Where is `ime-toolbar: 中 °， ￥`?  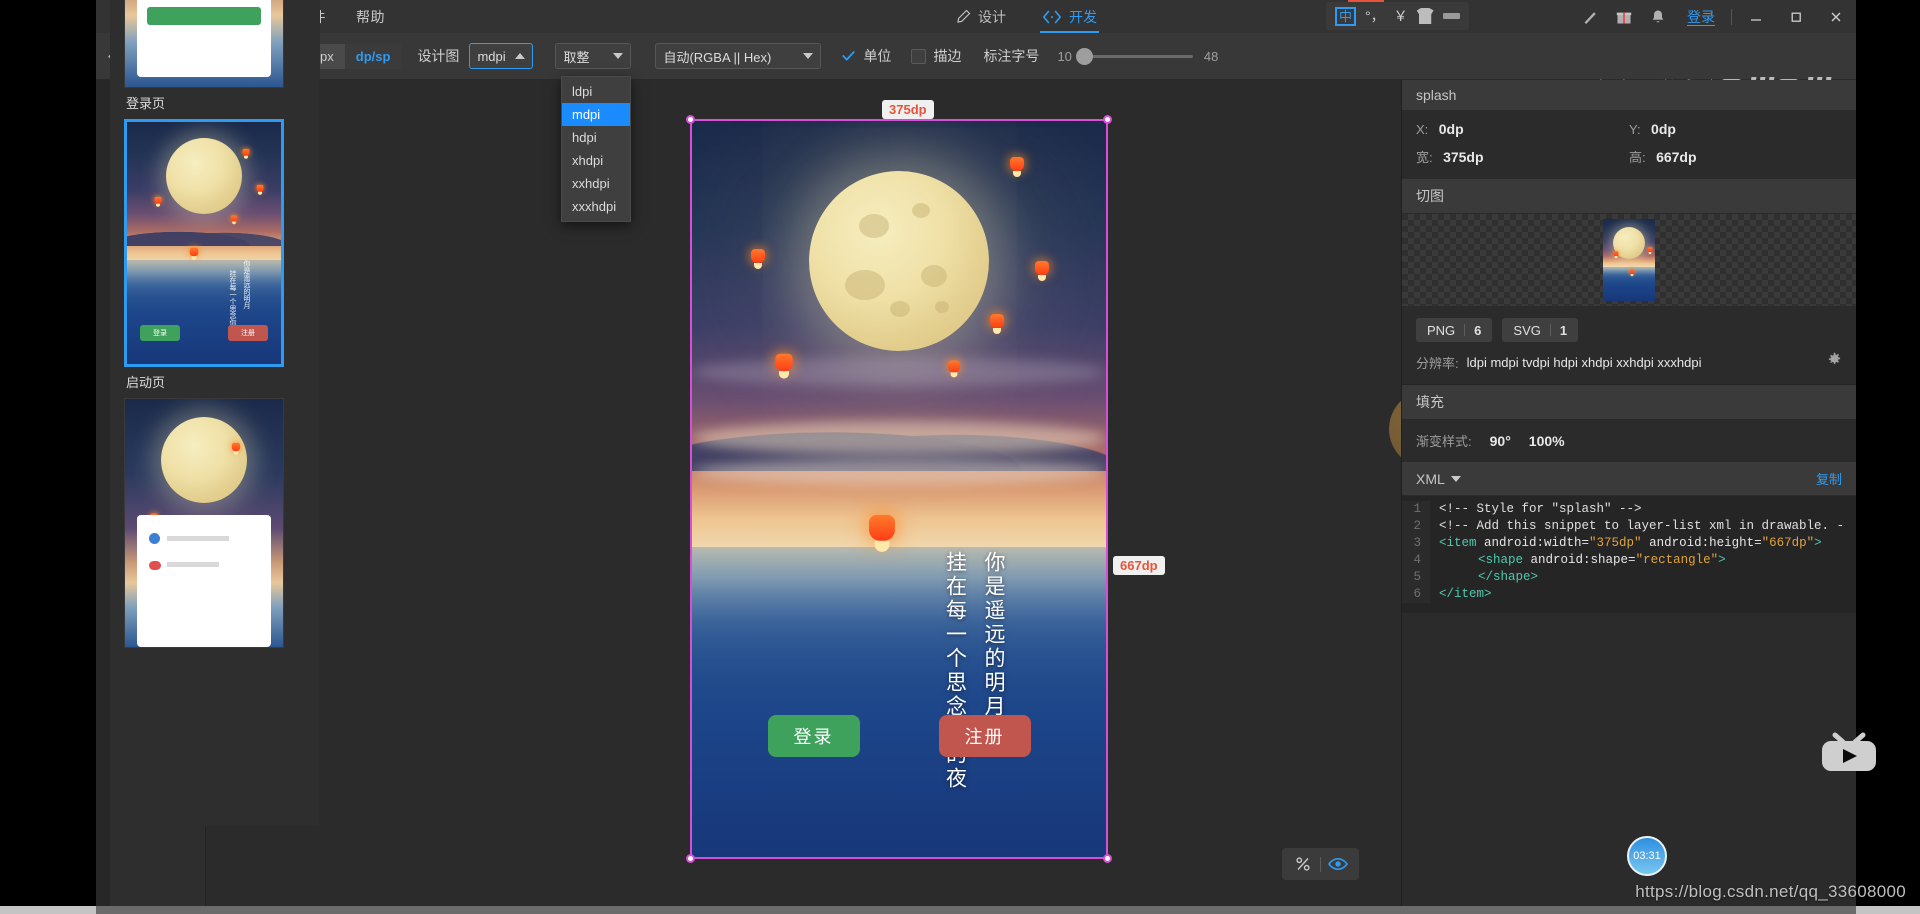
ime-toolbar: 中 °， ￥ is located at coordinates (1397, 16).